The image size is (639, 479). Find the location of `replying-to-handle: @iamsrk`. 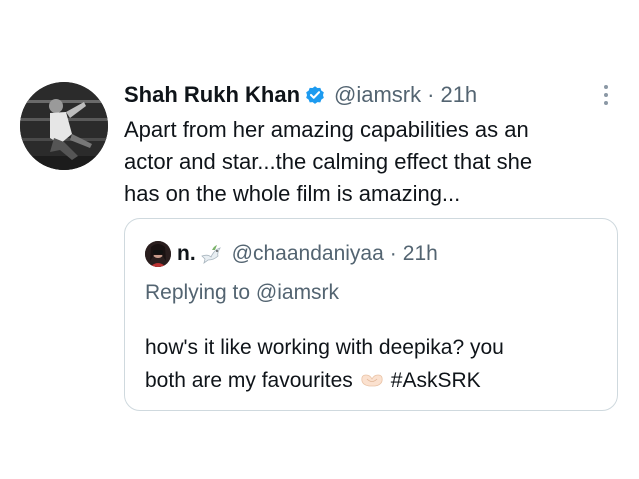

replying-to-handle: @iamsrk is located at coordinates (297, 292).